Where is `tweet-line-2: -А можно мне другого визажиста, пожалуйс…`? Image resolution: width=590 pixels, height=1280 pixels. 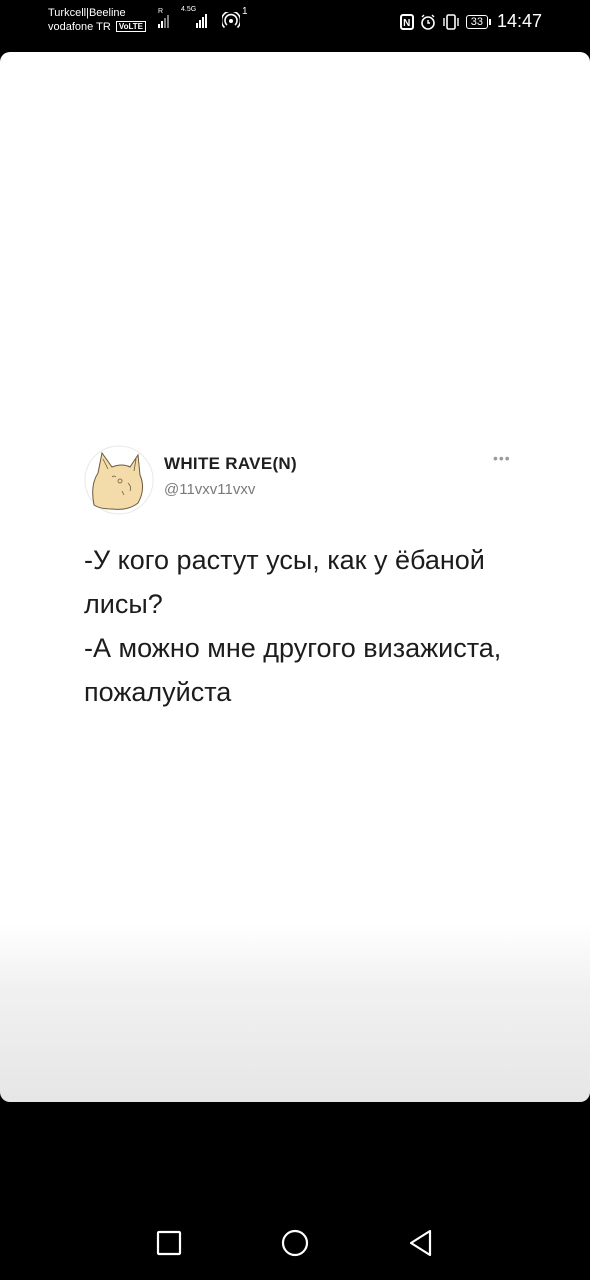
tweet-line-2: -А можно мне другого визажиста, пожалуйс… is located at coordinates (293, 670).